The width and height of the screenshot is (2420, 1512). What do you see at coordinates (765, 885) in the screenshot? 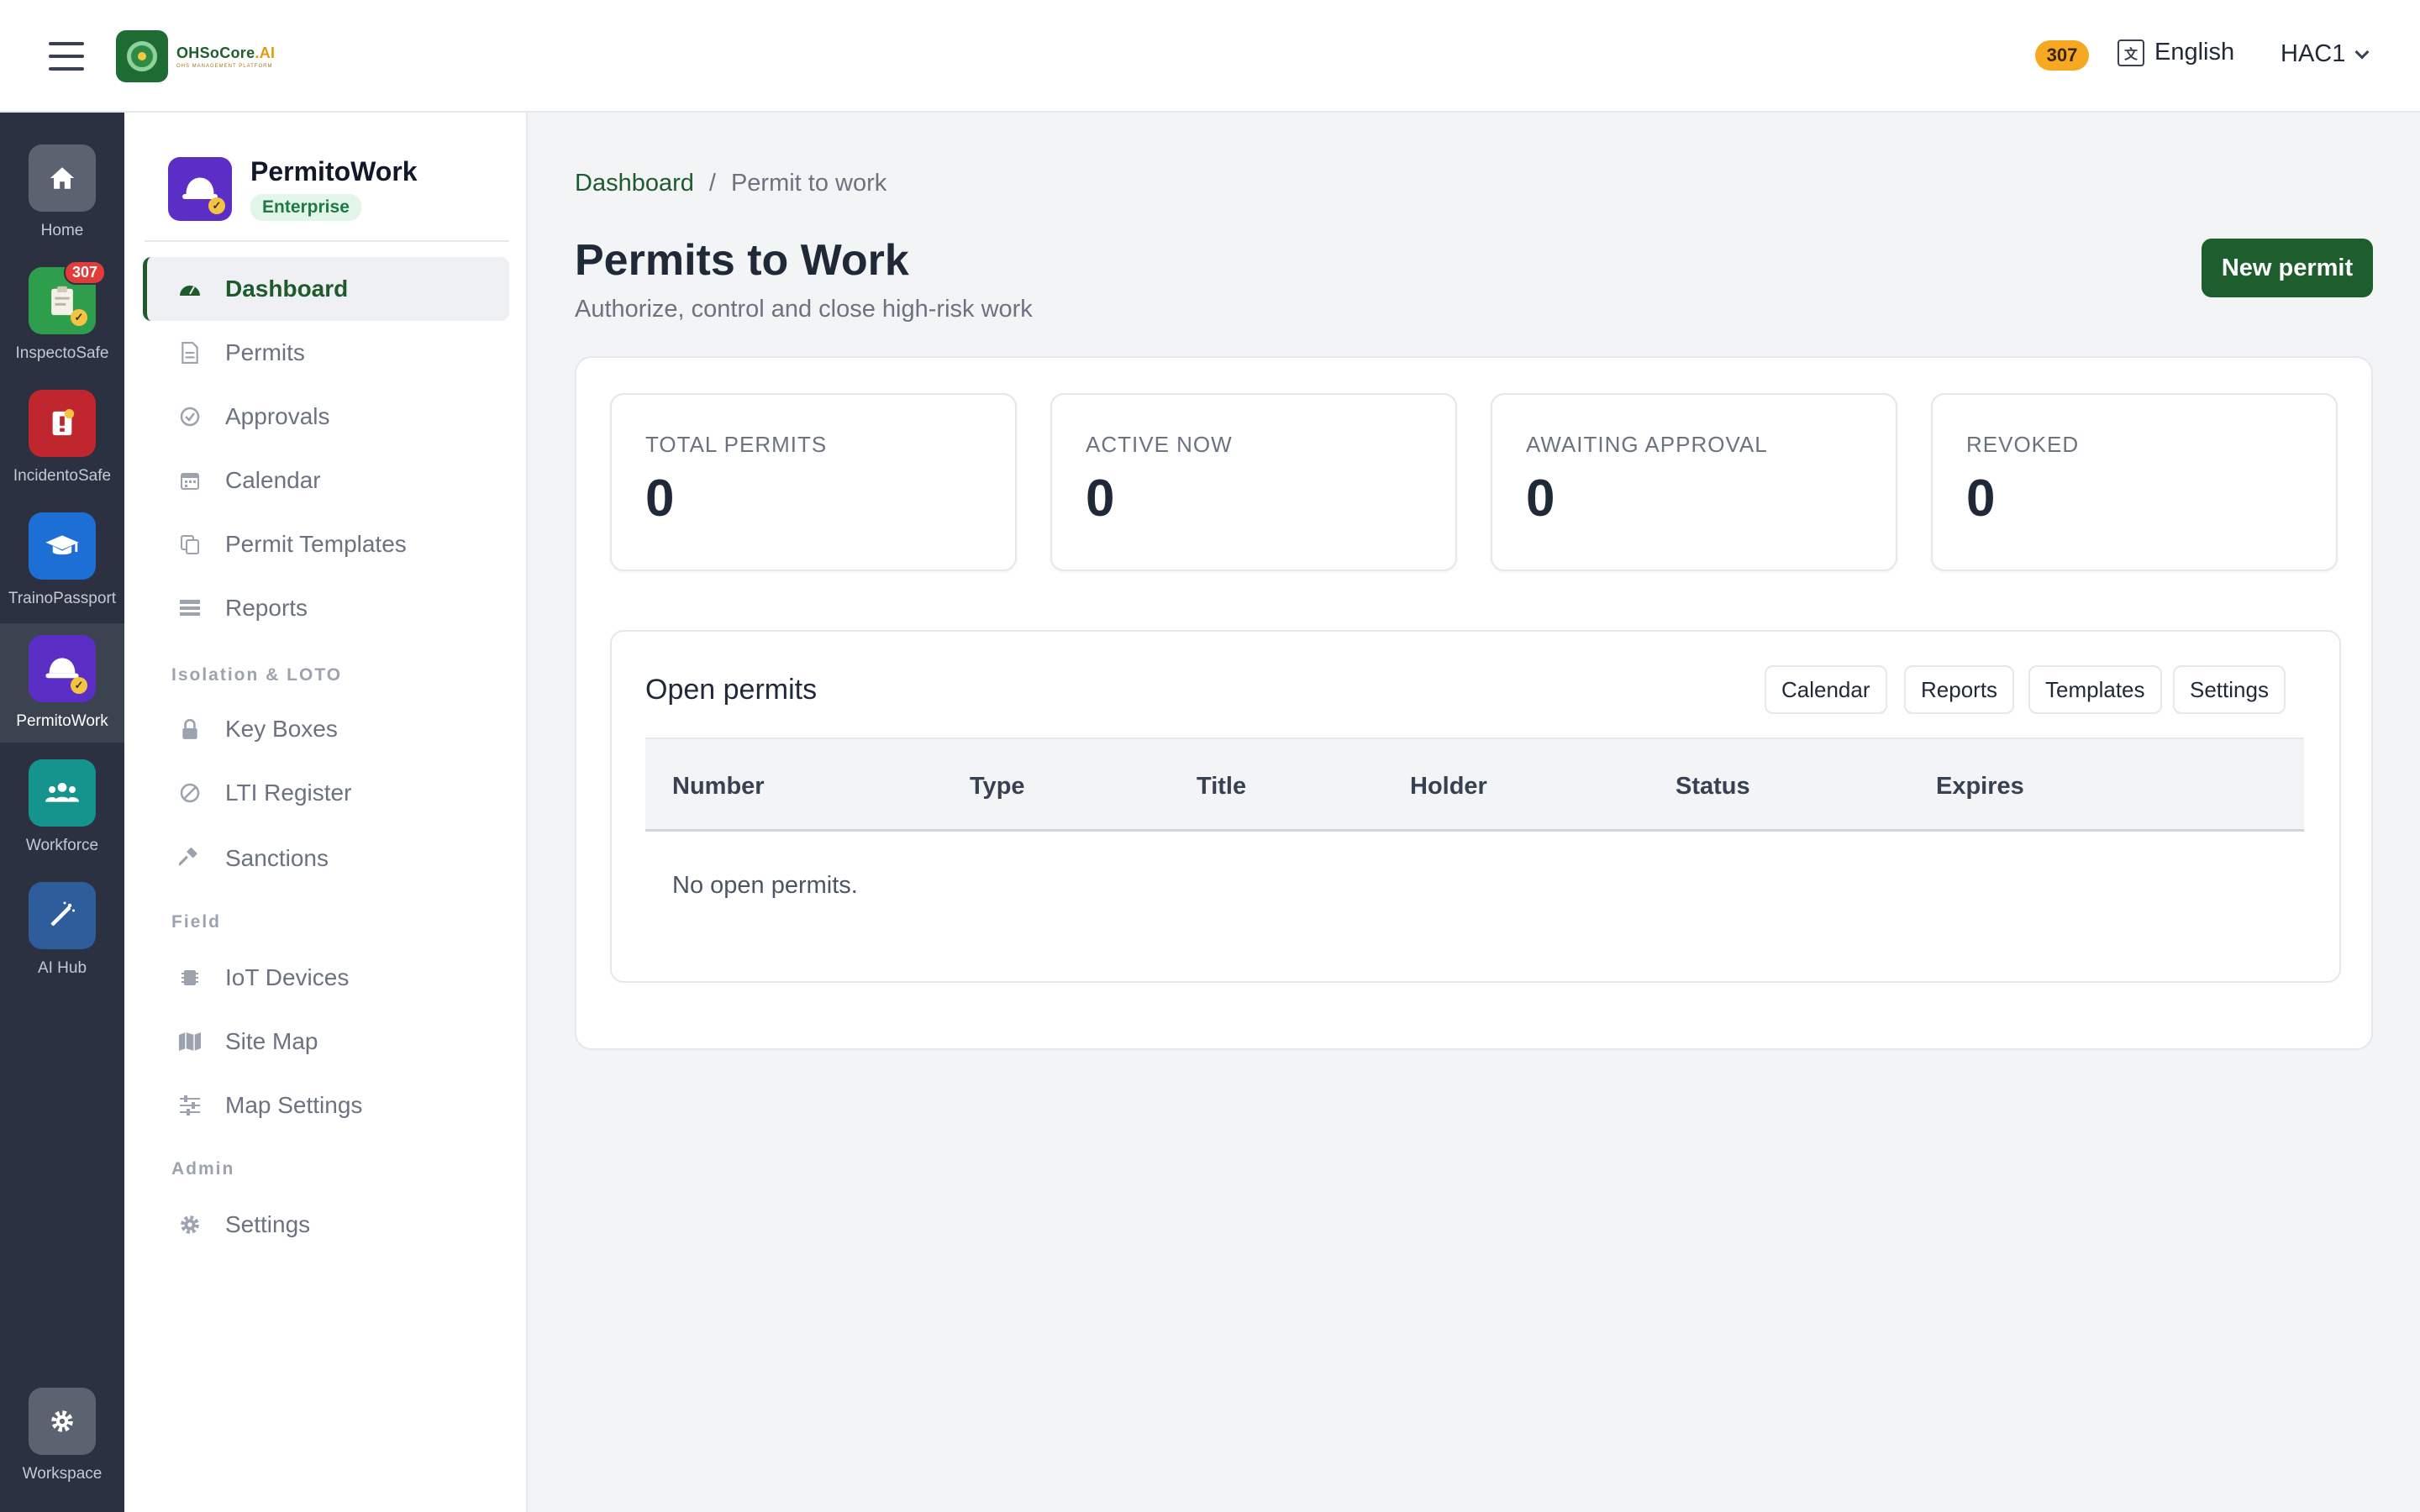
I see `empty-state-message: No open permits.` at bounding box center [765, 885].